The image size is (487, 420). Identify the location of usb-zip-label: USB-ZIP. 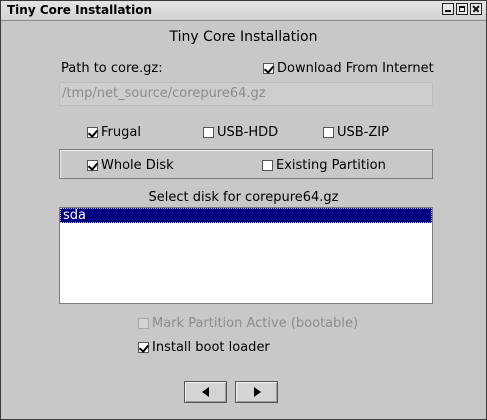
(363, 132).